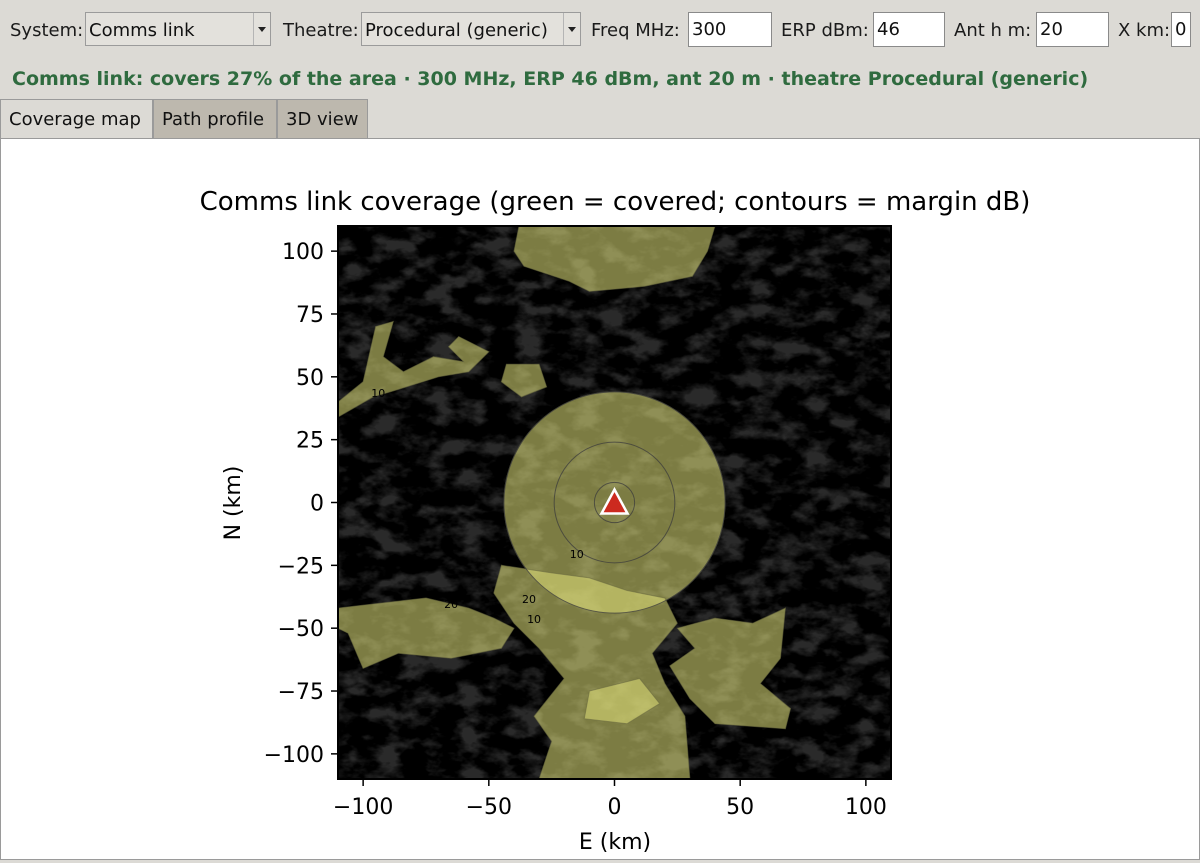 This screenshot has width=1200, height=863. Describe the element at coordinates (615, 807) in the screenshot. I see `x-tick-label: 0` at that location.